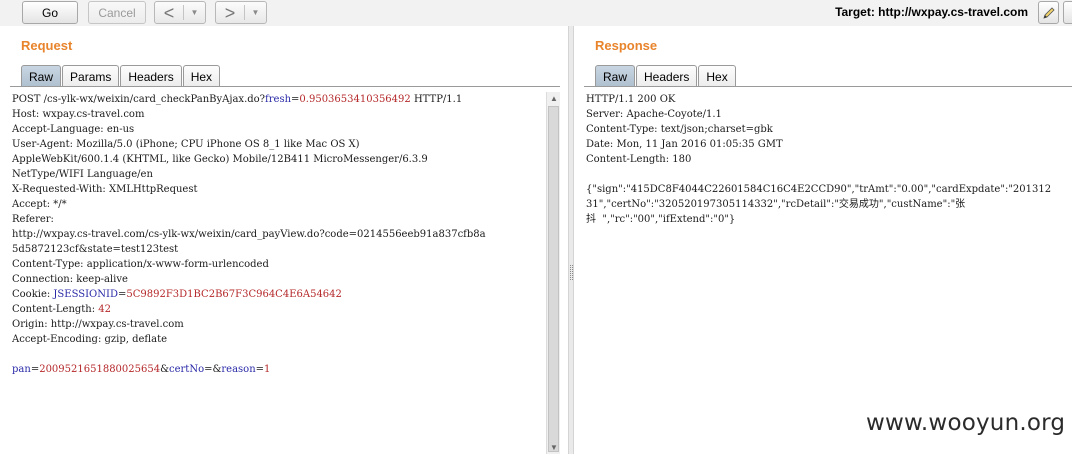  What do you see at coordinates (1067, 12) in the screenshot?
I see `help-button` at bounding box center [1067, 12].